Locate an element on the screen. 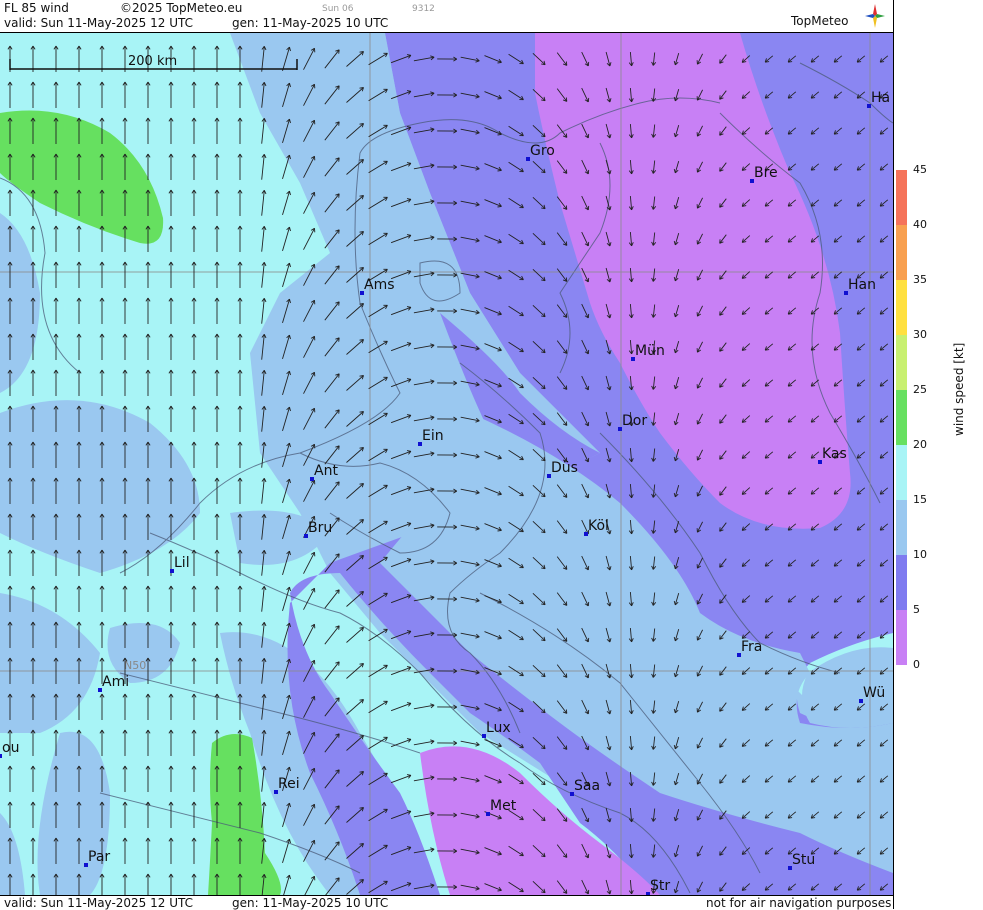 This screenshot has width=983, height=910. city-label: Str is located at coordinates (660, 886).